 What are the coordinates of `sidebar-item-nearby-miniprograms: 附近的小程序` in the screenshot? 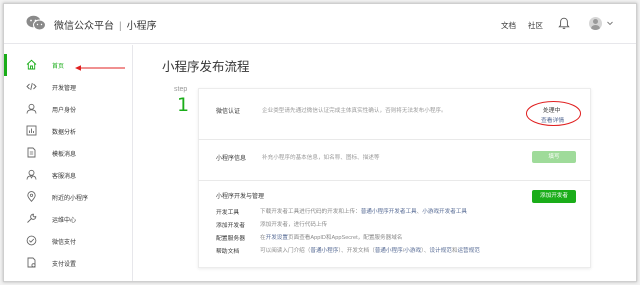 It's located at (68, 197).